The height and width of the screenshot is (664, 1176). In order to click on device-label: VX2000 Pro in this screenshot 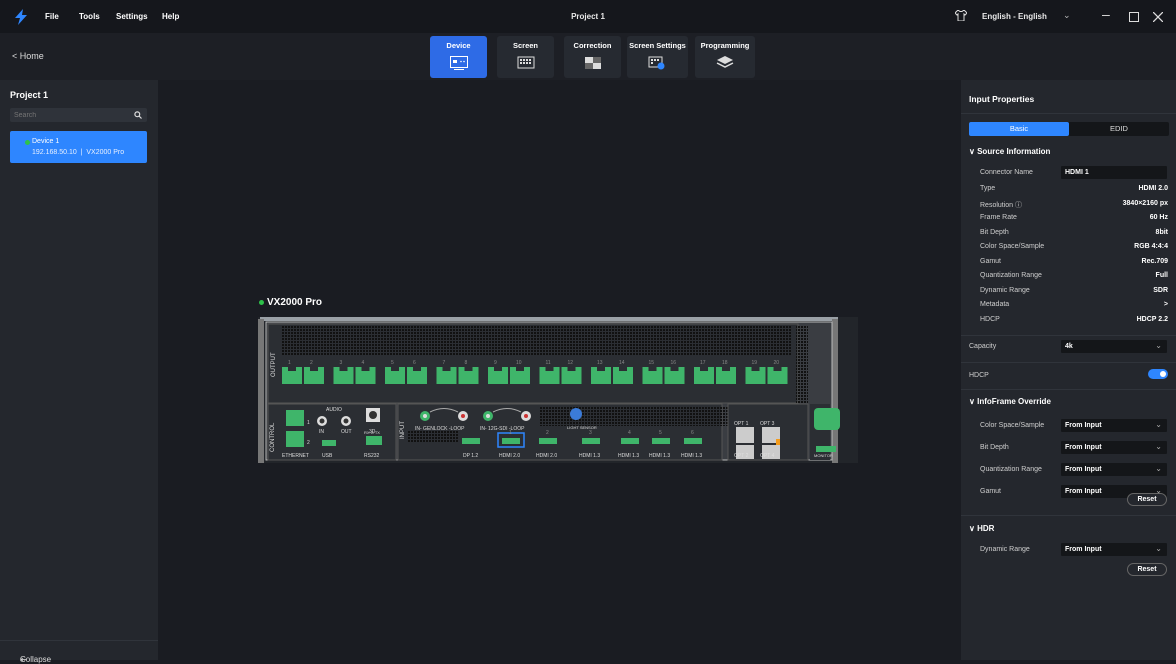, I will do `click(290, 302)`.